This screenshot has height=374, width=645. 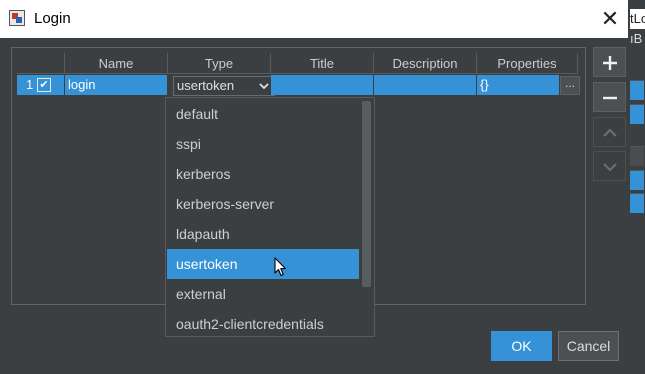 What do you see at coordinates (206, 85) in the screenshot?
I see `type-select-value: usertoken` at bounding box center [206, 85].